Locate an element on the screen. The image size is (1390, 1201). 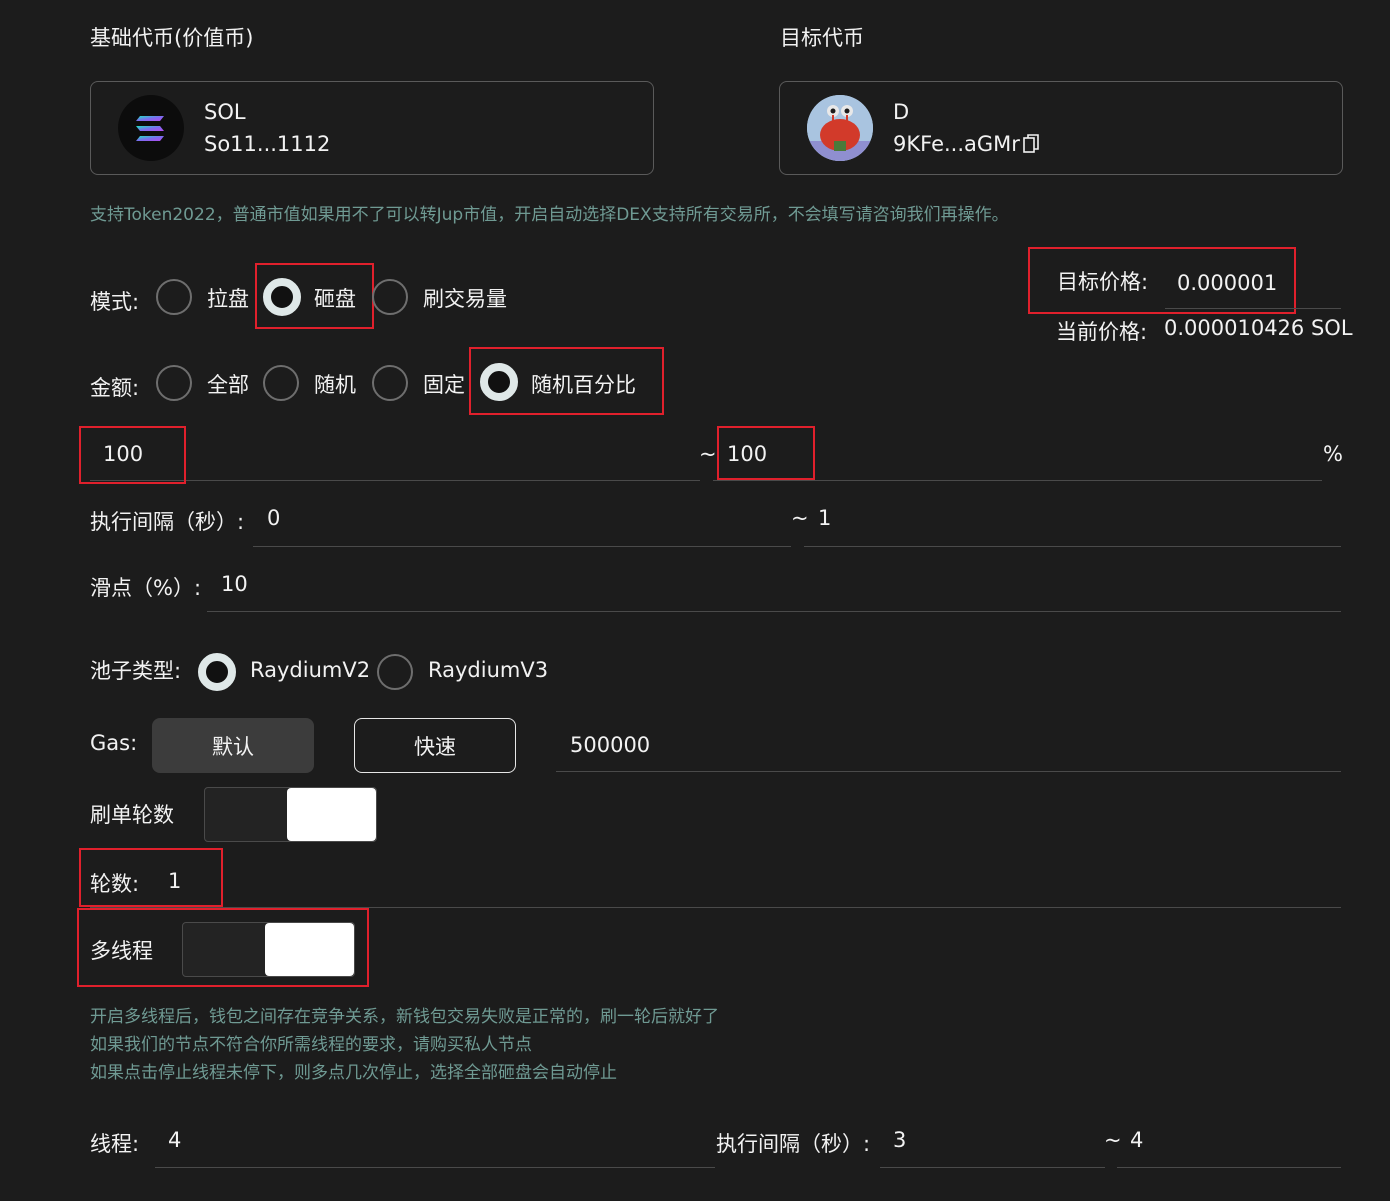
amount-option-all: 全部 is located at coordinates (228, 384).